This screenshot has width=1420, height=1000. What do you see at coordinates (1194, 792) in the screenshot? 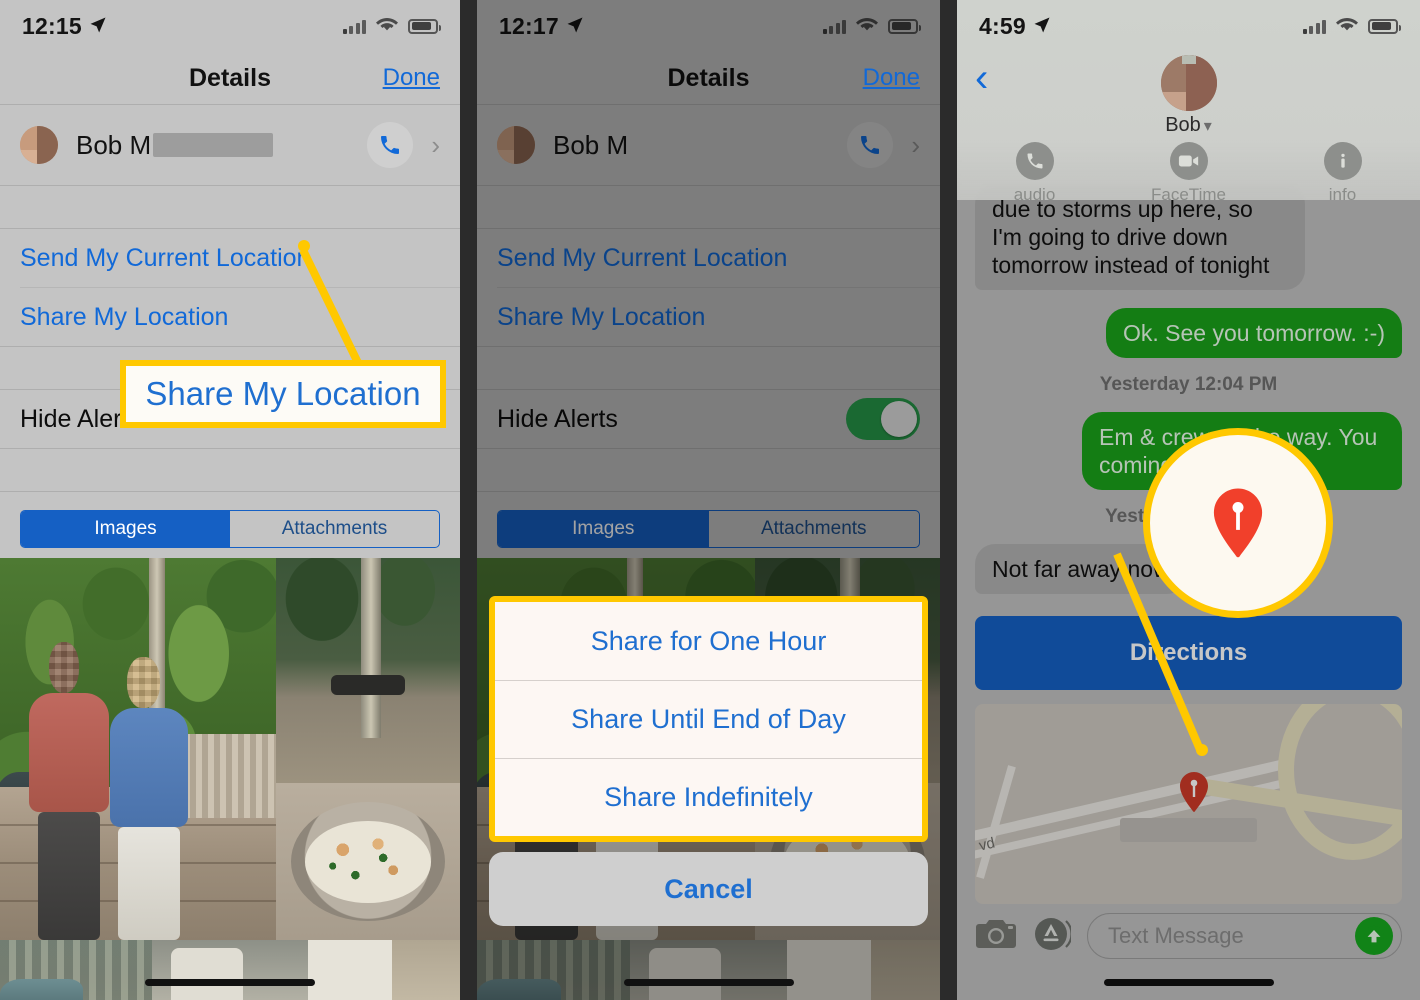
I see `map-pin-icon` at bounding box center [1194, 792].